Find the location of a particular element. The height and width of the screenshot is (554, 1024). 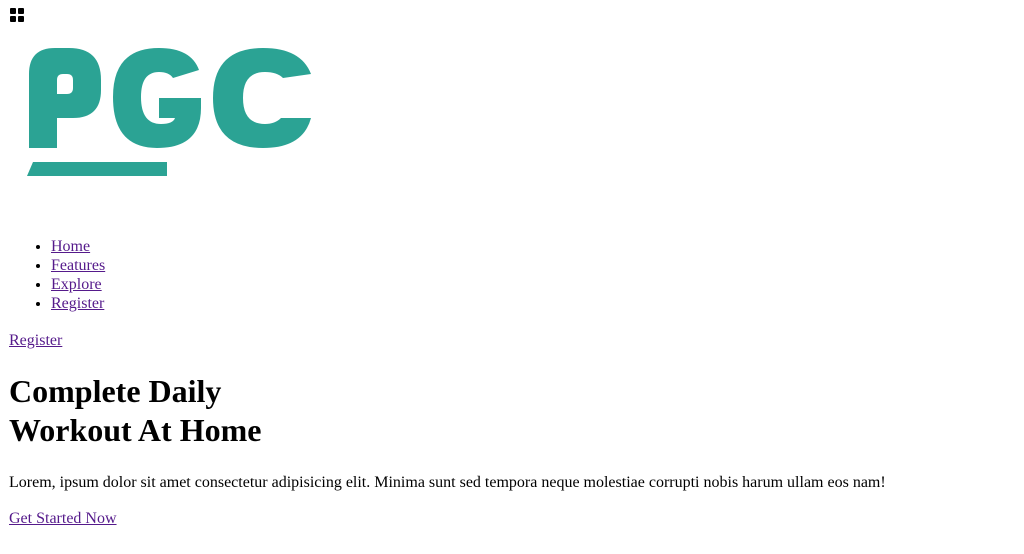

nav-item-home: Home is located at coordinates (78, 246).